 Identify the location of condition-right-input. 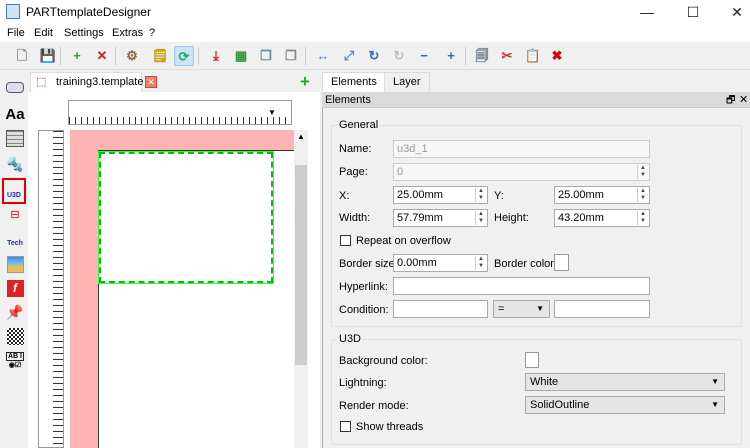
(602, 309).